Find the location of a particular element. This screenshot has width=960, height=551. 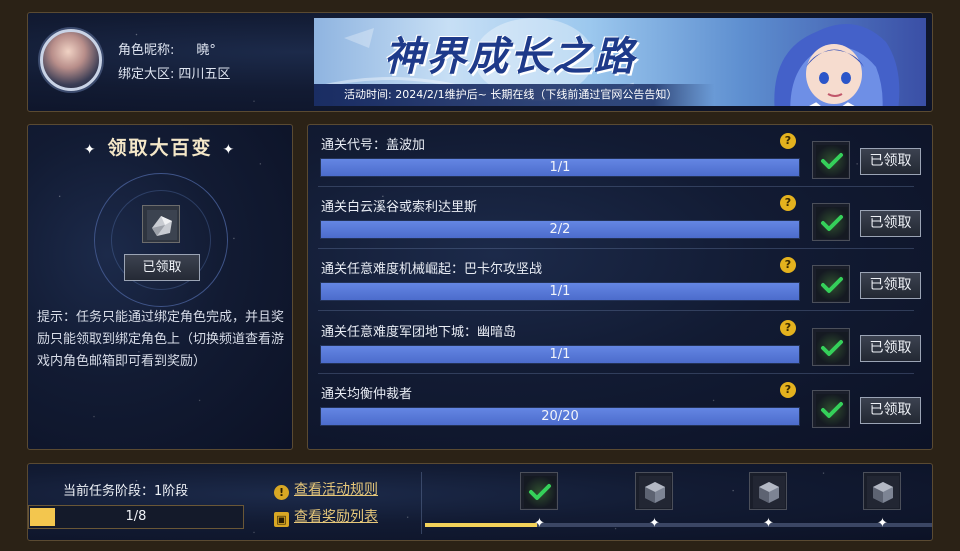

costume-box-icon is located at coordinates (162, 225).